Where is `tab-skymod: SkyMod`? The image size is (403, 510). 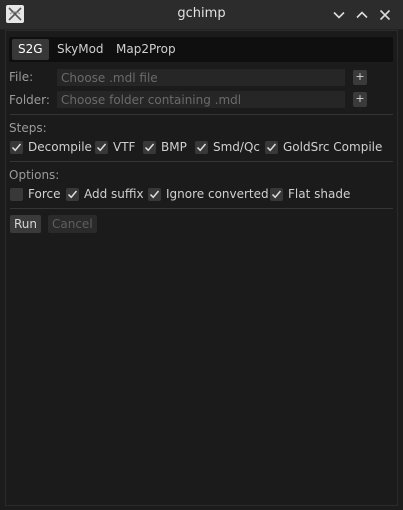 tab-skymod: SkyMod is located at coordinates (80, 49).